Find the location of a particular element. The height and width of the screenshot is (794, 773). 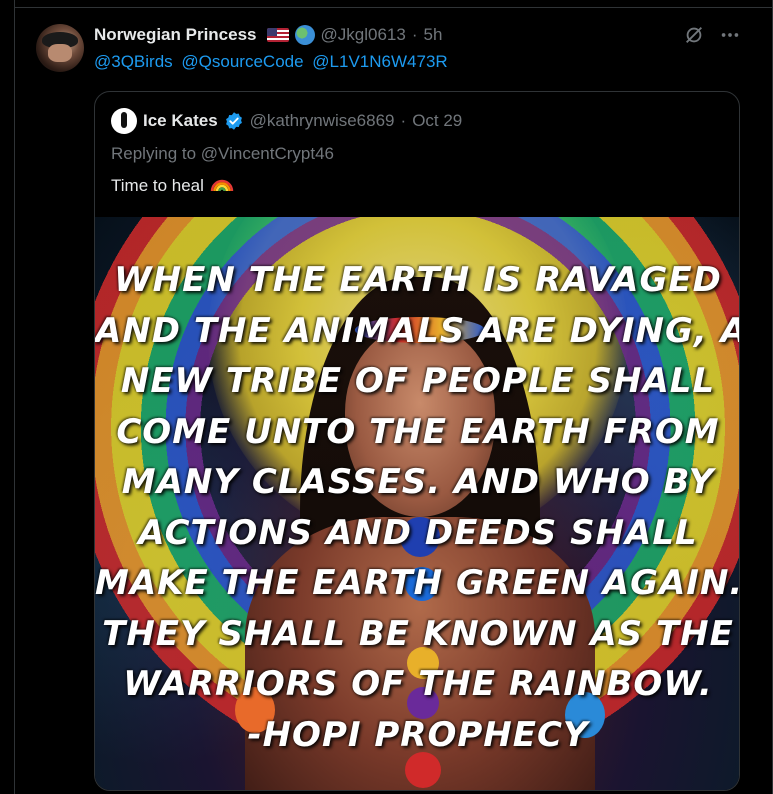

quoted-text: Time to heal is located at coordinates (172, 185).